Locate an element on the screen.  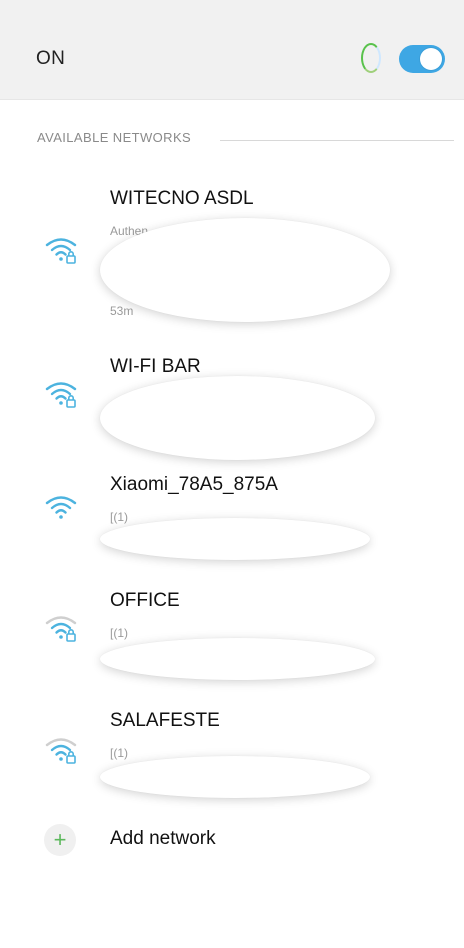
wifi-toggle-switch is located at coordinates (422, 59).